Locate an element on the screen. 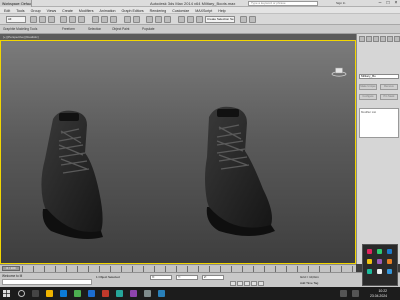  hierarchy-tab-icon is located at coordinates (376, 39).